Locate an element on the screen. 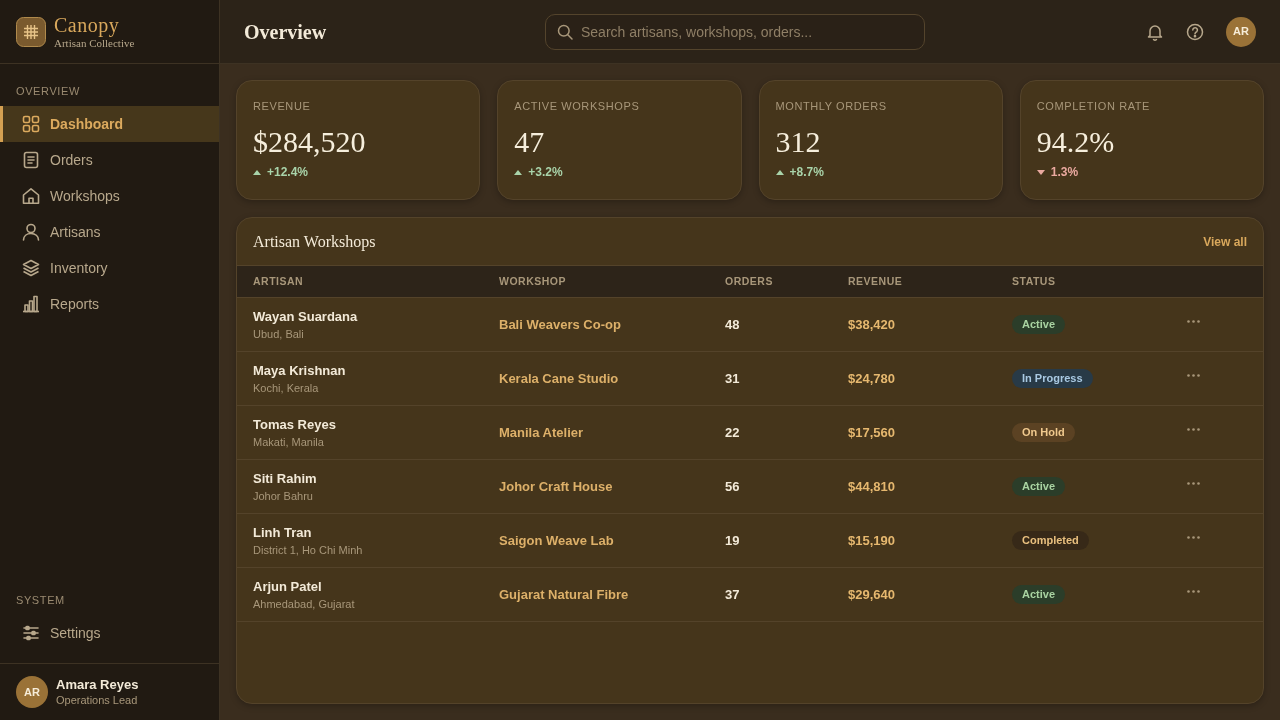  sliders-icon is located at coordinates (31, 633).